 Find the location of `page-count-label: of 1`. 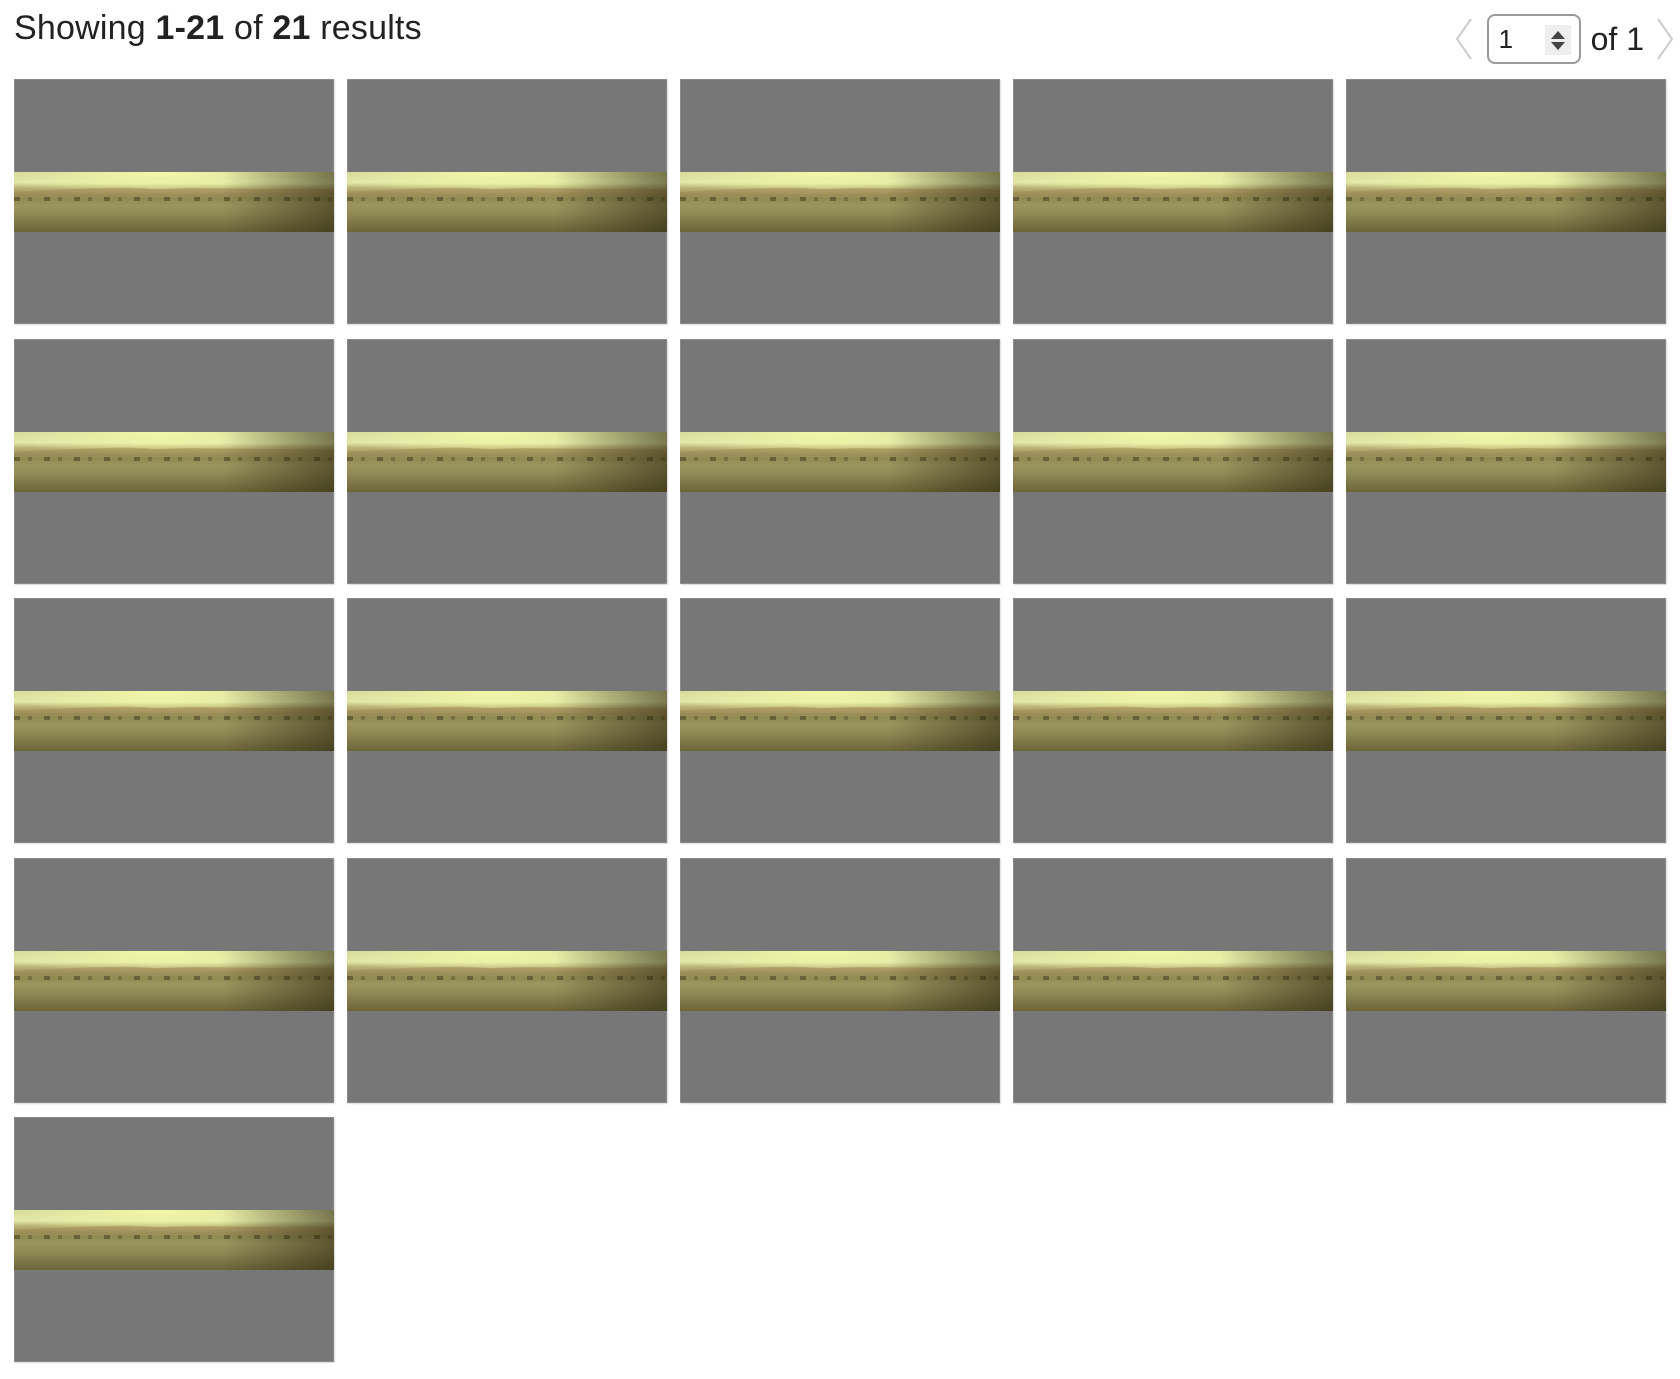

page-count-label: of 1 is located at coordinates (1617, 38).